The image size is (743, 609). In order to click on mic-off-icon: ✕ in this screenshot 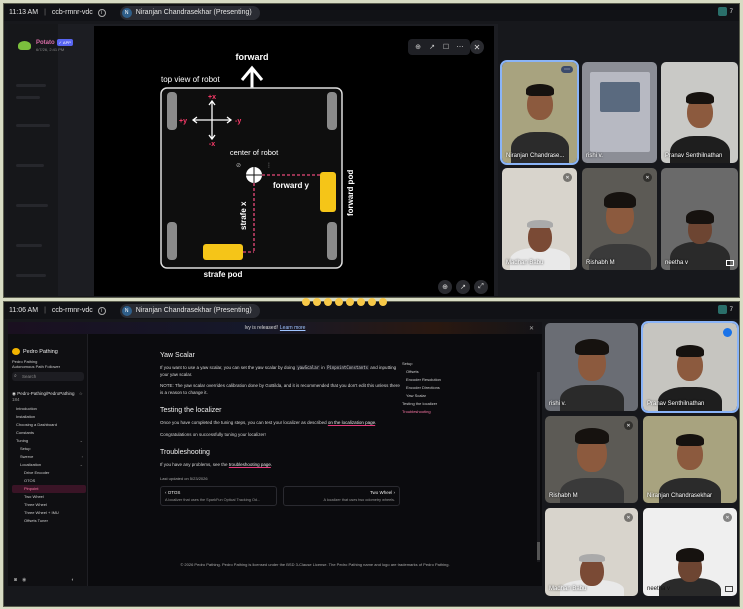, I will do `click(647, 177)`.